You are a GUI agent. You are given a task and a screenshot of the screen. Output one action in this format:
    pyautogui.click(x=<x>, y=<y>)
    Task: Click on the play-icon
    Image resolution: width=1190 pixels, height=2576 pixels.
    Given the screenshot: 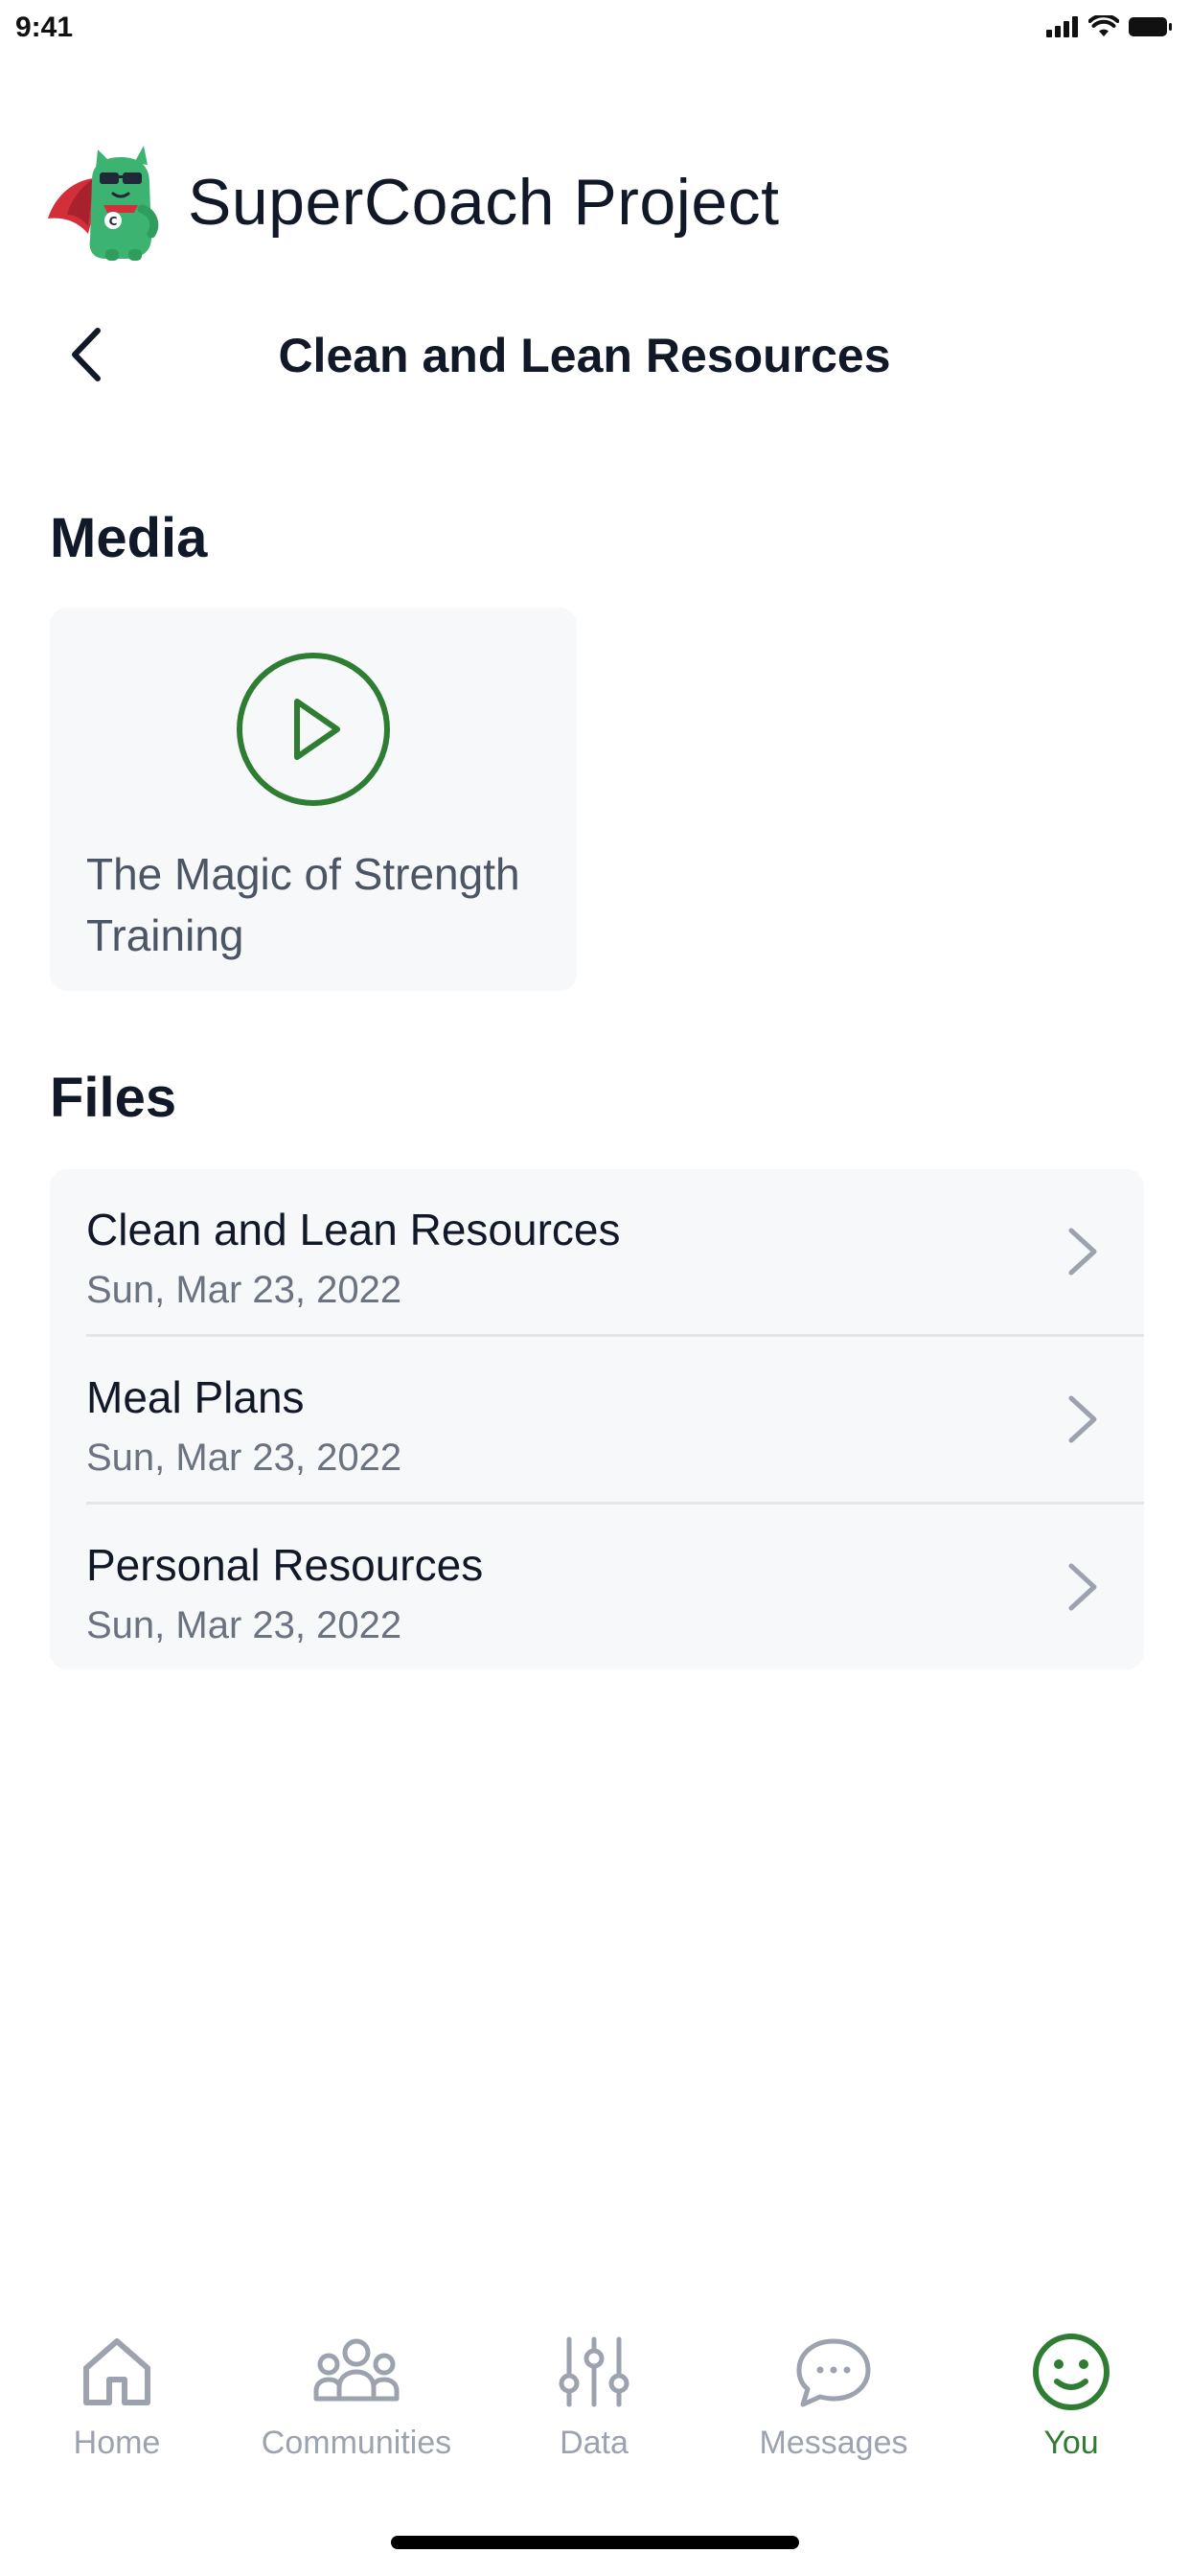 What is the action you would take?
    pyautogui.click(x=313, y=729)
    